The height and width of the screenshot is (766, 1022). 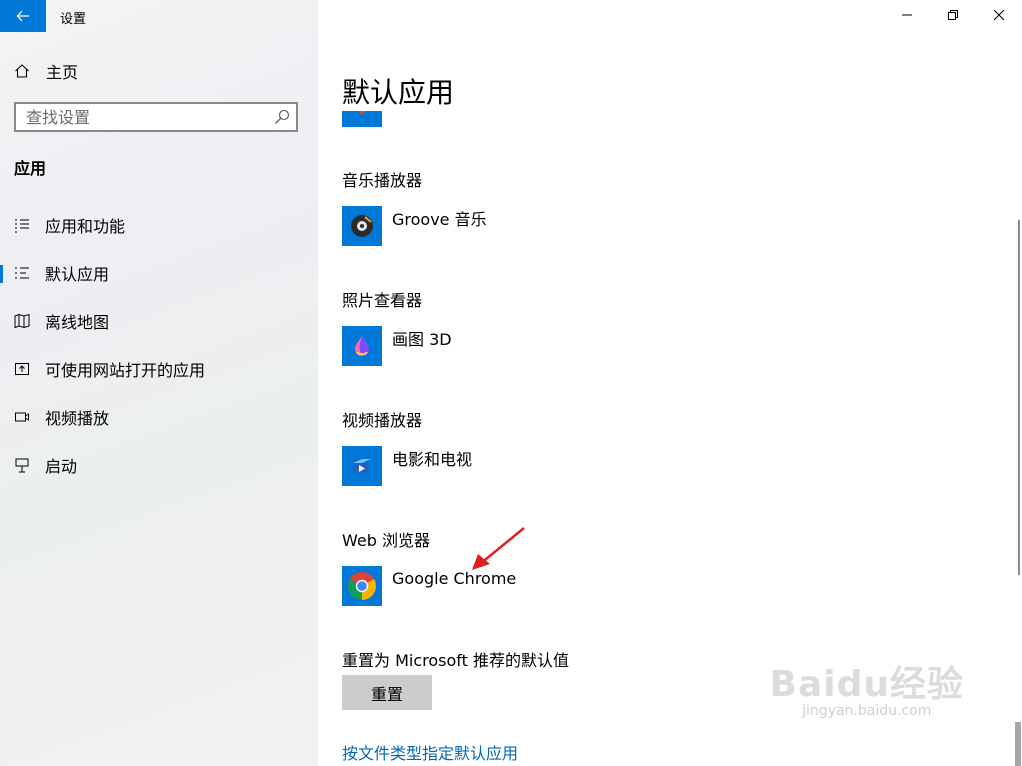 What do you see at coordinates (362, 226) in the screenshot?
I see `groove-music-icon` at bounding box center [362, 226].